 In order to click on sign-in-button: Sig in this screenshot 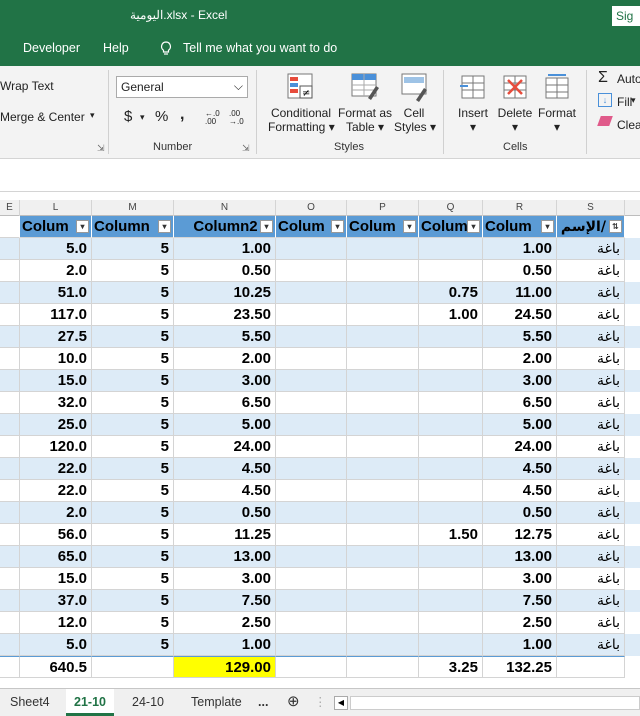, I will do `click(626, 16)`.